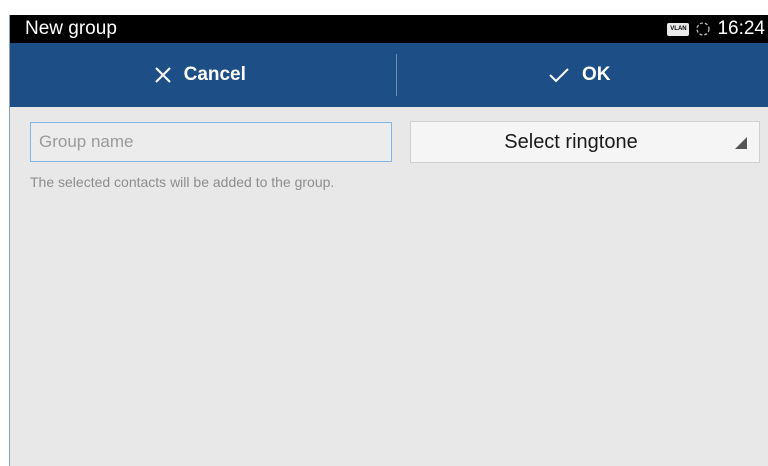 The height and width of the screenshot is (466, 768). Describe the element at coordinates (579, 75) in the screenshot. I see `ok-button: OK` at that location.